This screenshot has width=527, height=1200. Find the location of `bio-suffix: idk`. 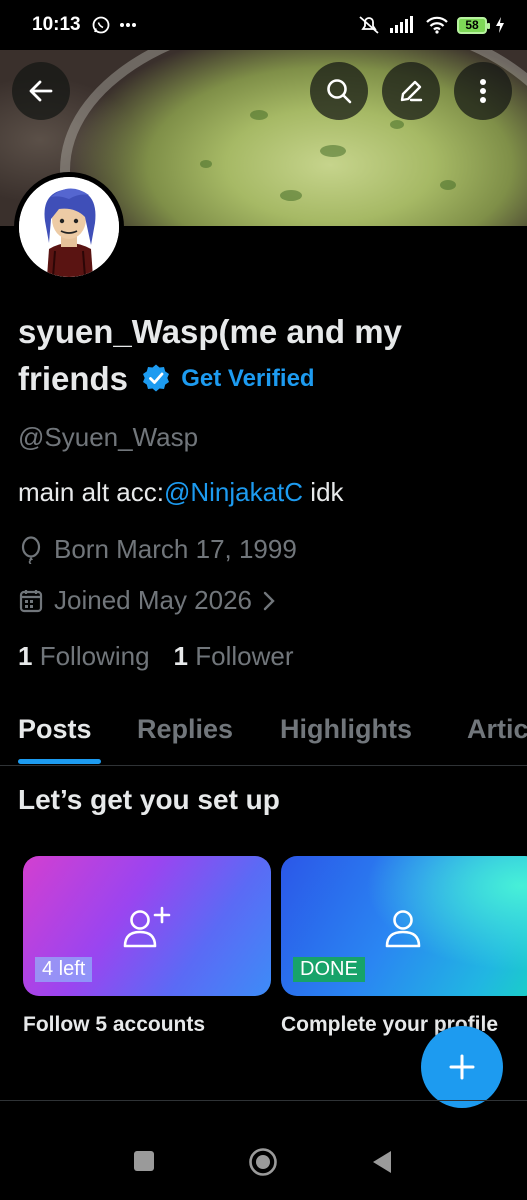

bio-suffix: idk is located at coordinates (323, 492).